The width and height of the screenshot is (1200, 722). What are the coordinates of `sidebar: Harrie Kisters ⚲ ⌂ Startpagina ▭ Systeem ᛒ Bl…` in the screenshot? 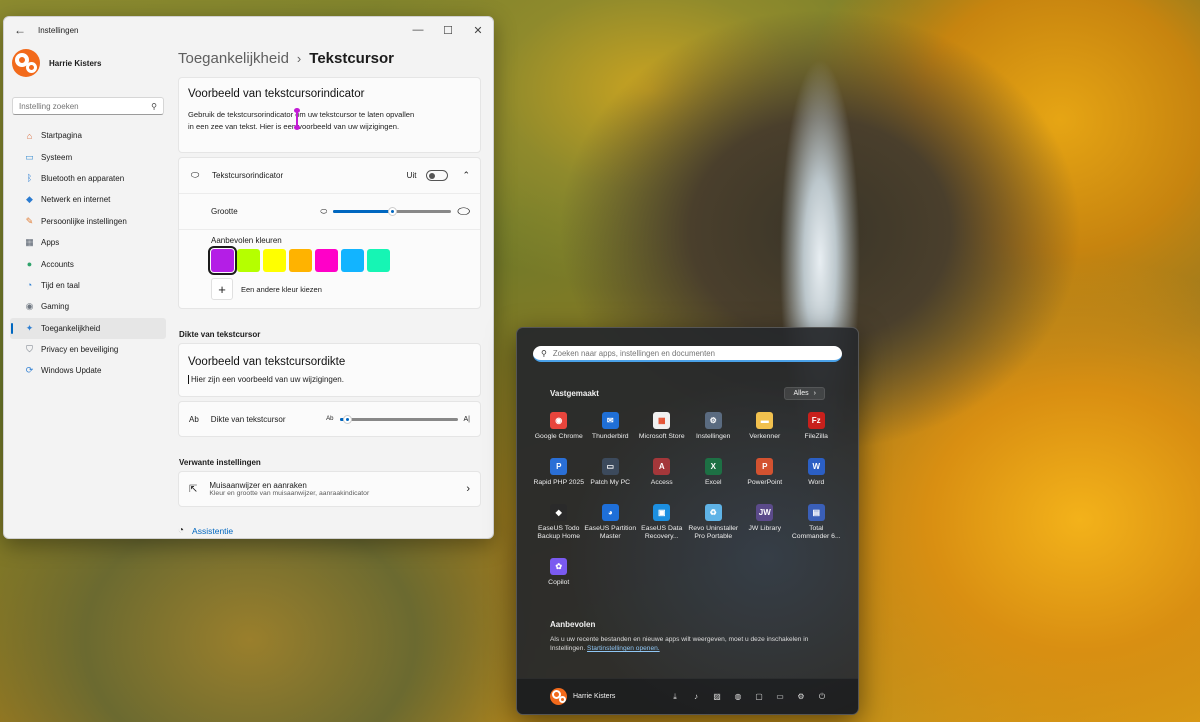 It's located at (88, 290).